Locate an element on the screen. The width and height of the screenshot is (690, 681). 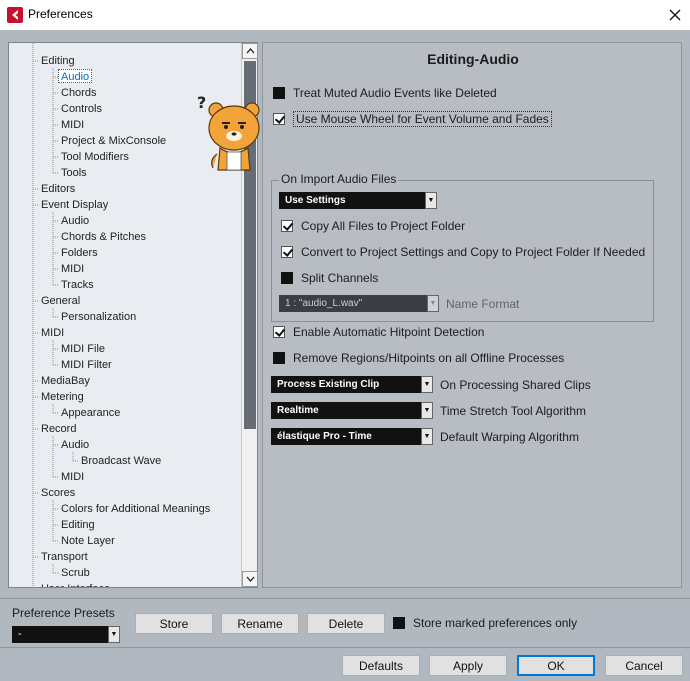
warping-value: élastique Pro - Time is located at coordinates (324, 436).